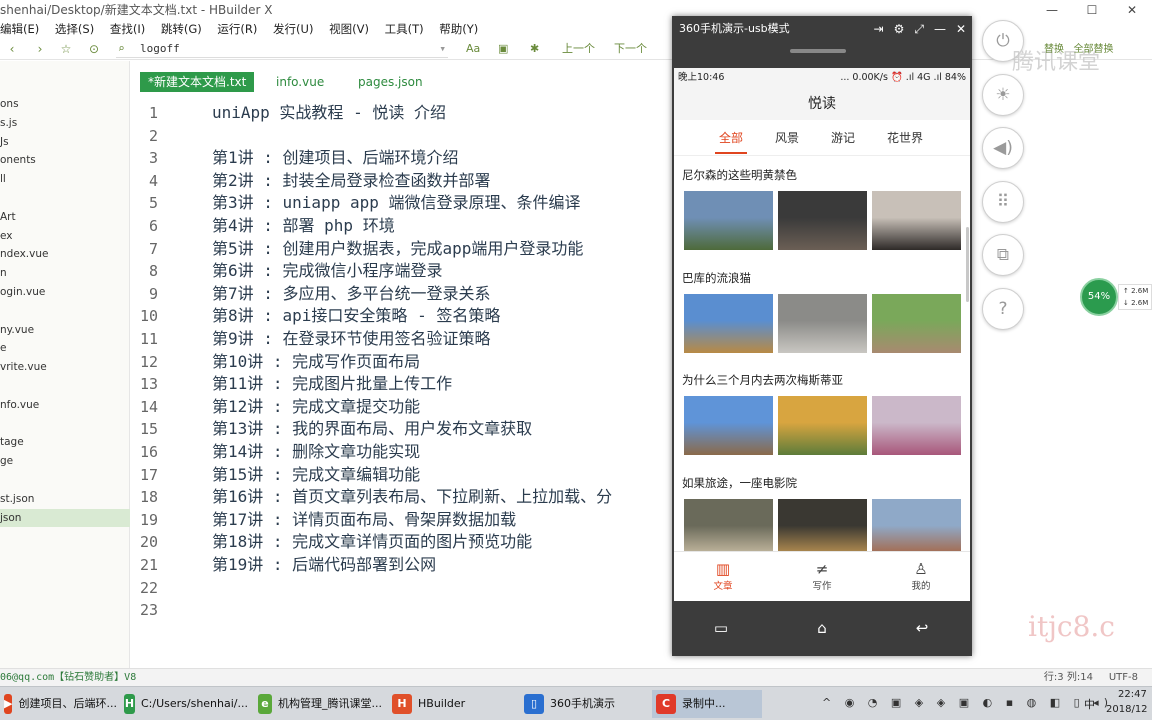  I want to click on sidebar-file-item: Js, so click(65, 142).